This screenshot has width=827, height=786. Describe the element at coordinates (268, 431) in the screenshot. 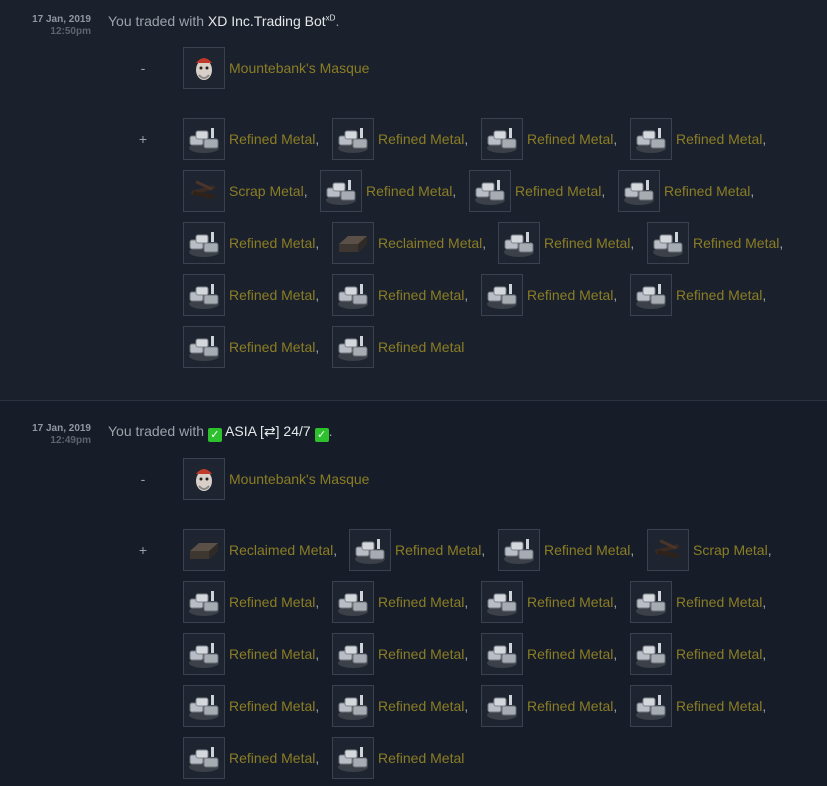

I see `trade-partner-link: ASIA [⇄] 24/7` at that location.